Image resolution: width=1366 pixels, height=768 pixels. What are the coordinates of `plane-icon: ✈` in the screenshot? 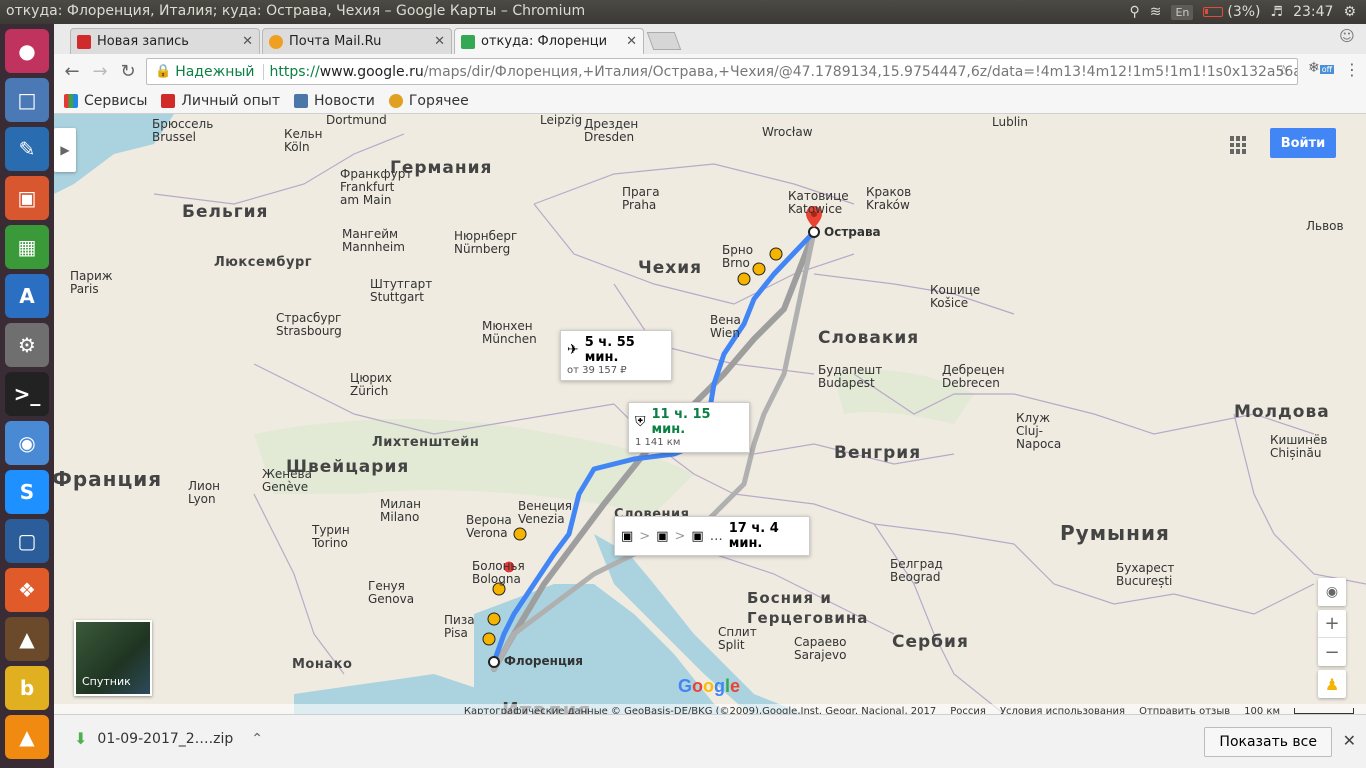 It's located at (573, 350).